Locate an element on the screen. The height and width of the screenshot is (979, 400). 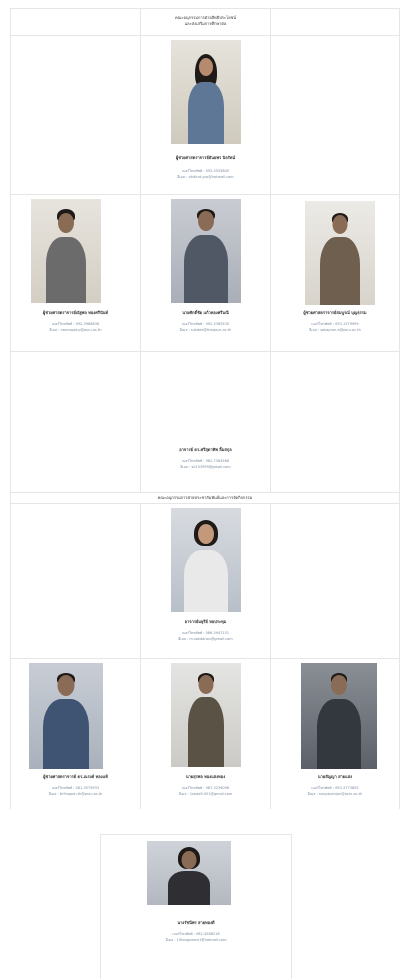
email-link: อีเมล : th9napon.th@psru.ac.th is located at coordinates (75, 794).